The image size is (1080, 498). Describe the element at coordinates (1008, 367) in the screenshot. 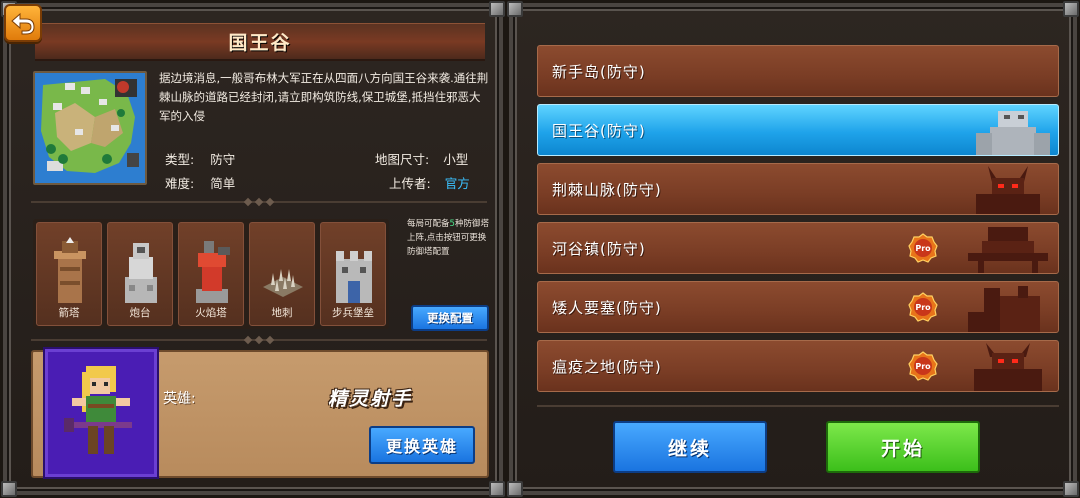

I see `plague-demon-icon` at that location.